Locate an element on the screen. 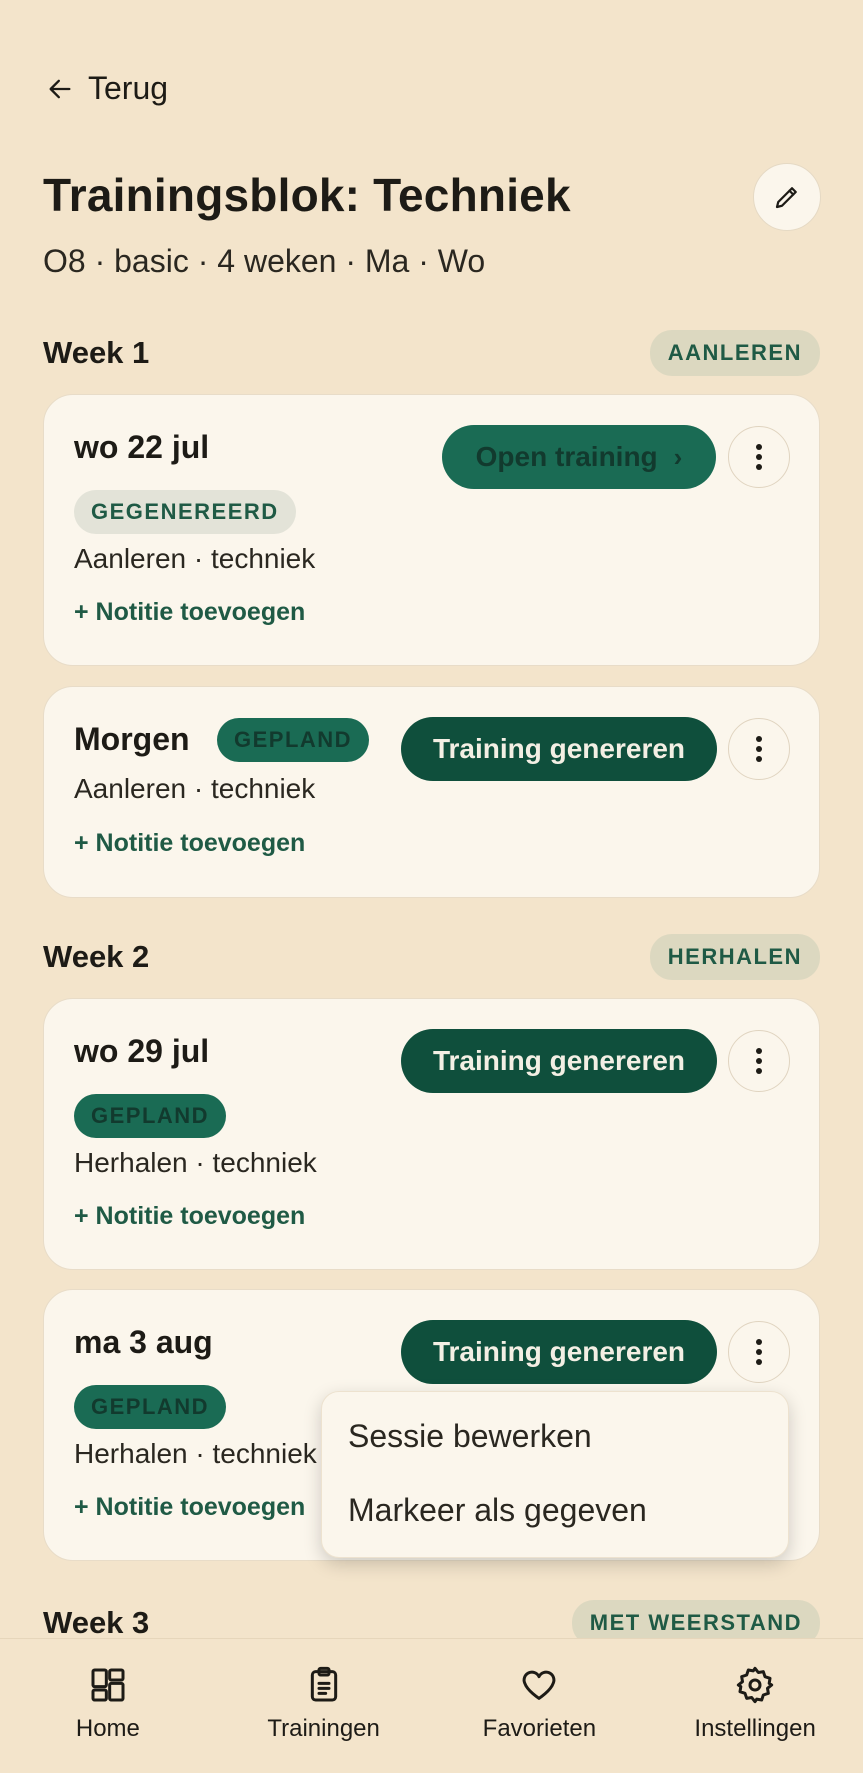  back-button: Terug is located at coordinates (107, 88).